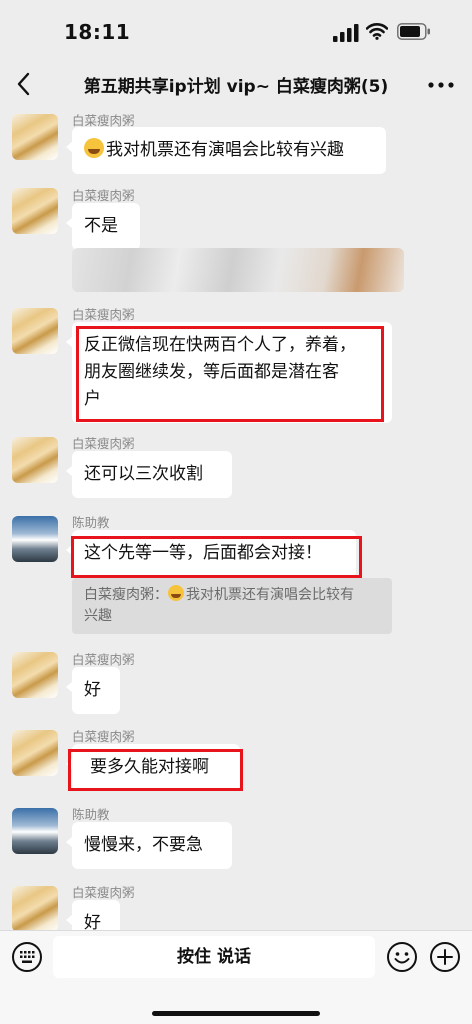  Describe the element at coordinates (238, 270) in the screenshot. I see `blurred-image-message` at that location.